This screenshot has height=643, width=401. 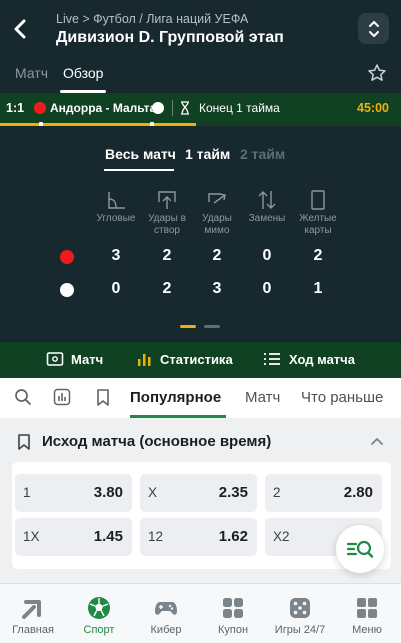 I want to click on nav-sport: Спорт, so click(x=99, y=616).